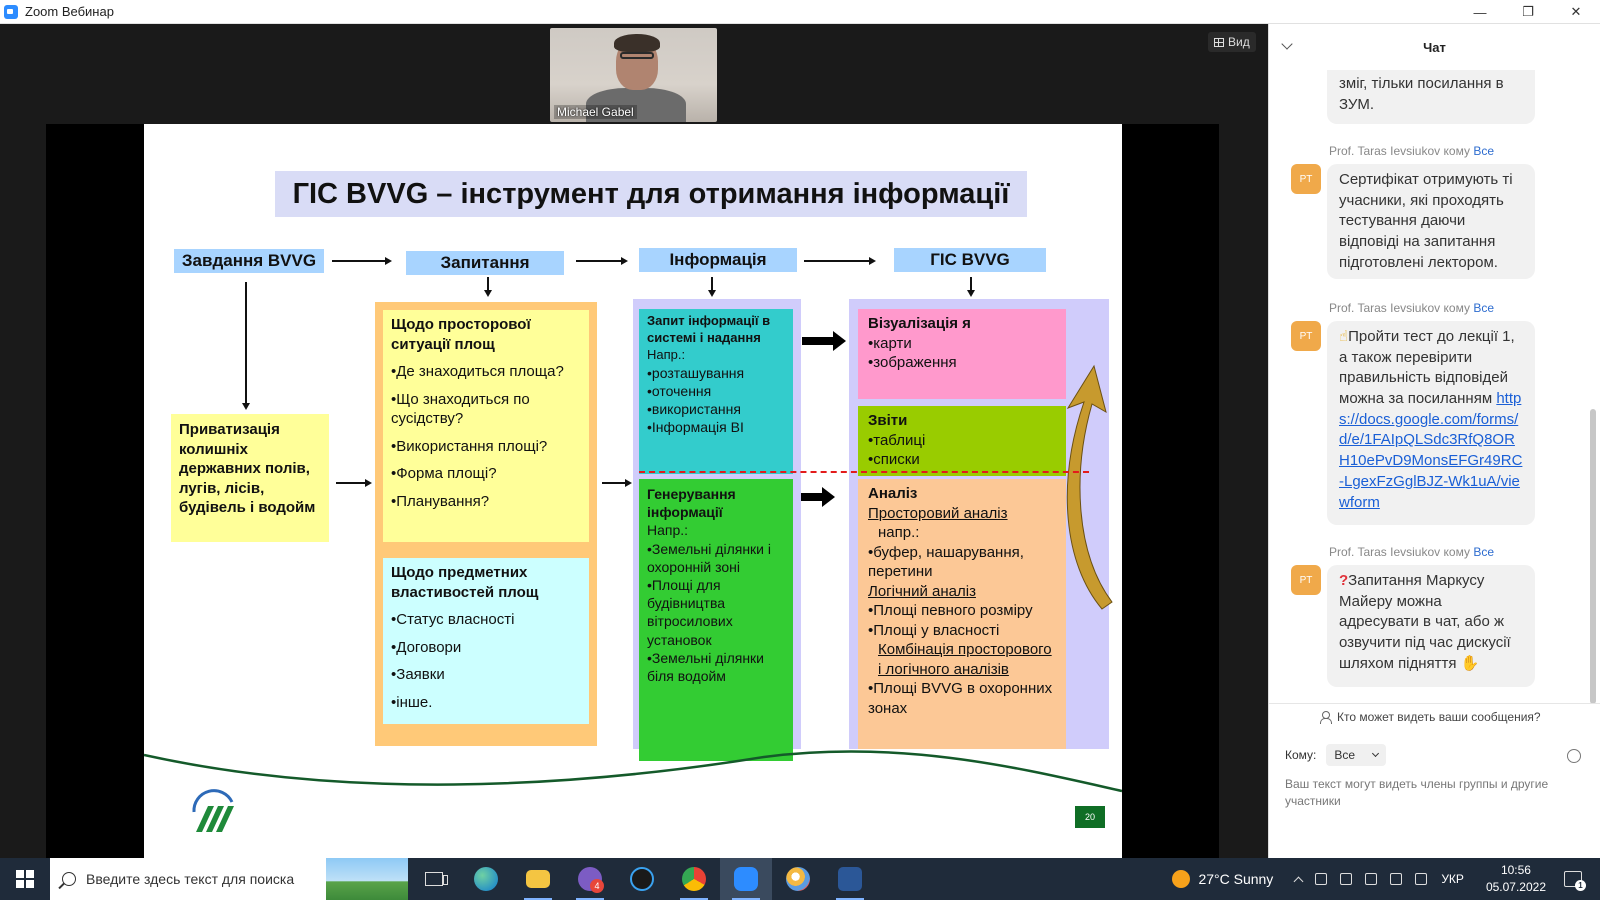 Image resolution: width=1600 pixels, height=900 pixels. I want to click on paint-icon, so click(798, 879).